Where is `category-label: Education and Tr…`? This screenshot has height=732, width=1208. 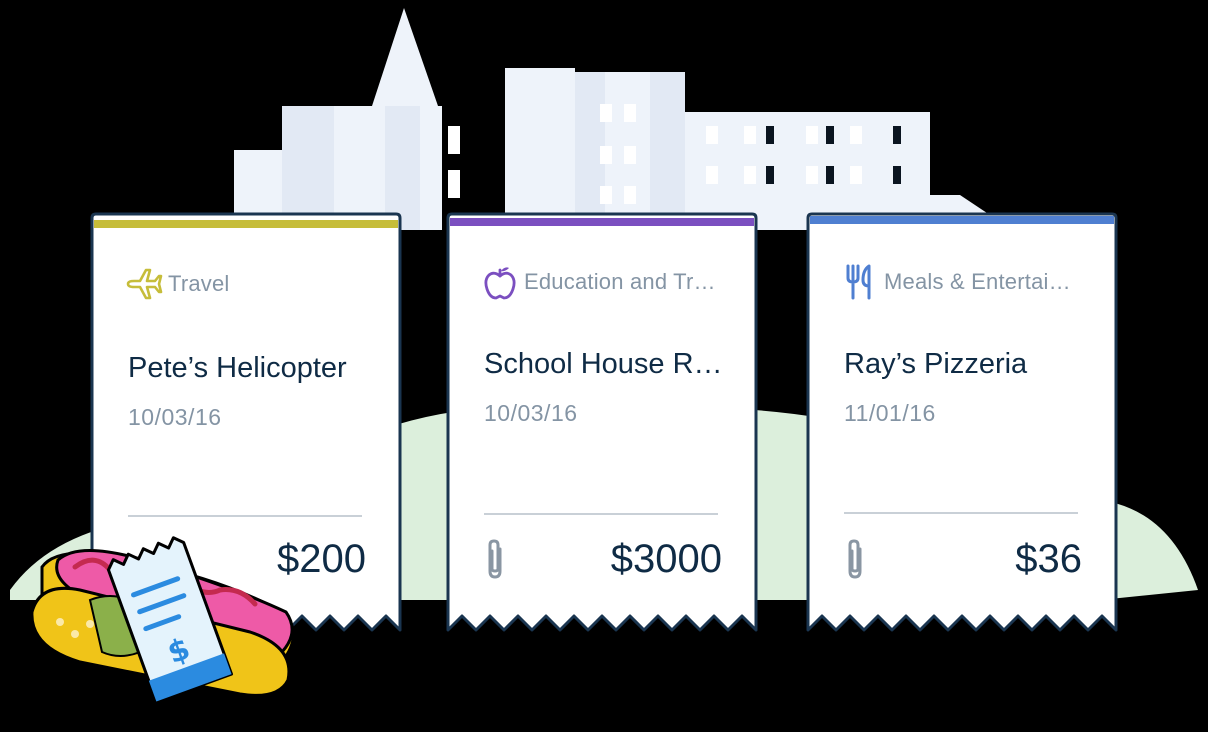 category-label: Education and Tr… is located at coordinates (620, 281).